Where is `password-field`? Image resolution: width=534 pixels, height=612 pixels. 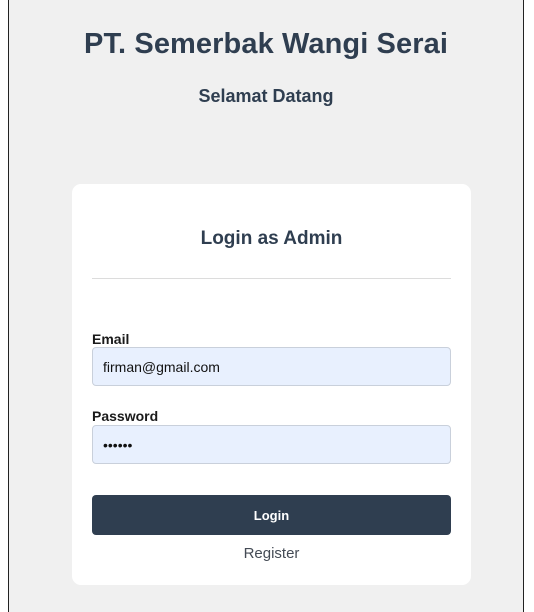 password-field is located at coordinates (271, 444).